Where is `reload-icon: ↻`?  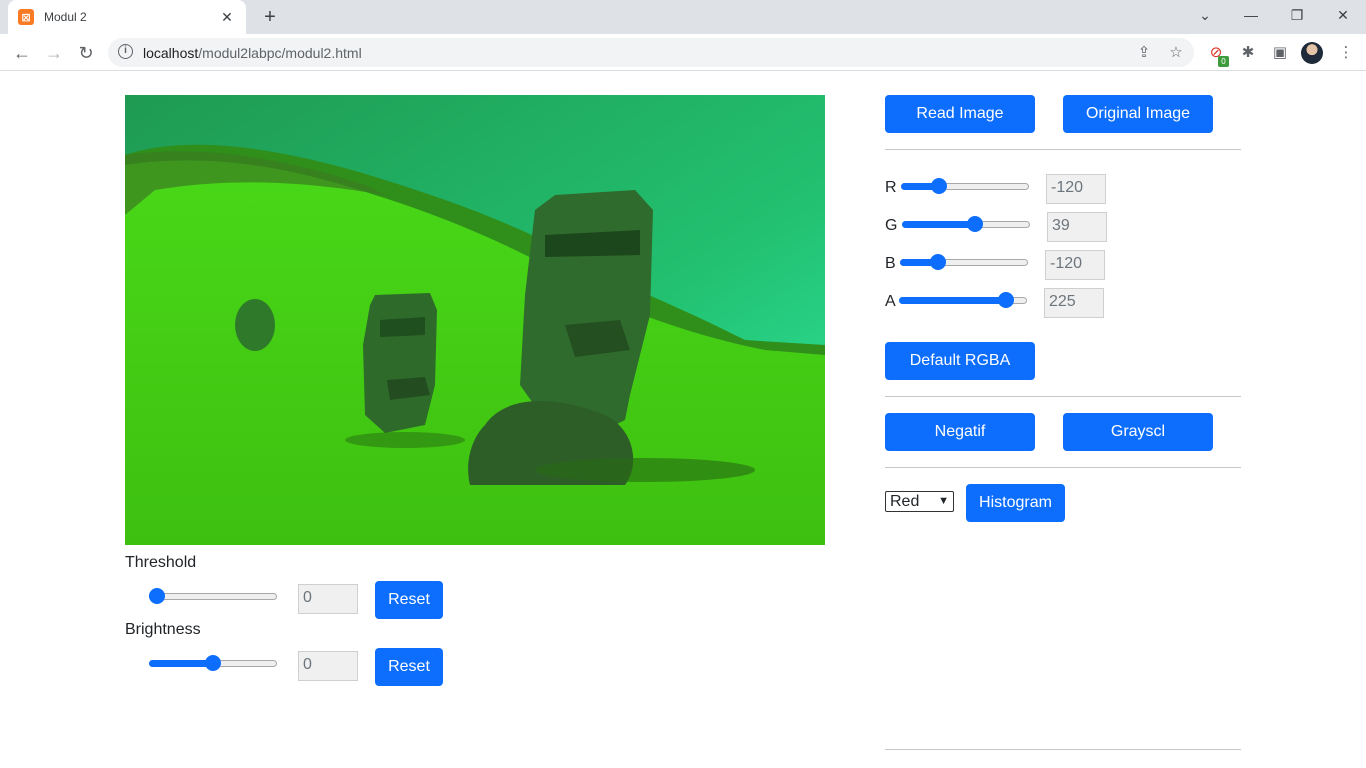 reload-icon: ↻ is located at coordinates (86, 53).